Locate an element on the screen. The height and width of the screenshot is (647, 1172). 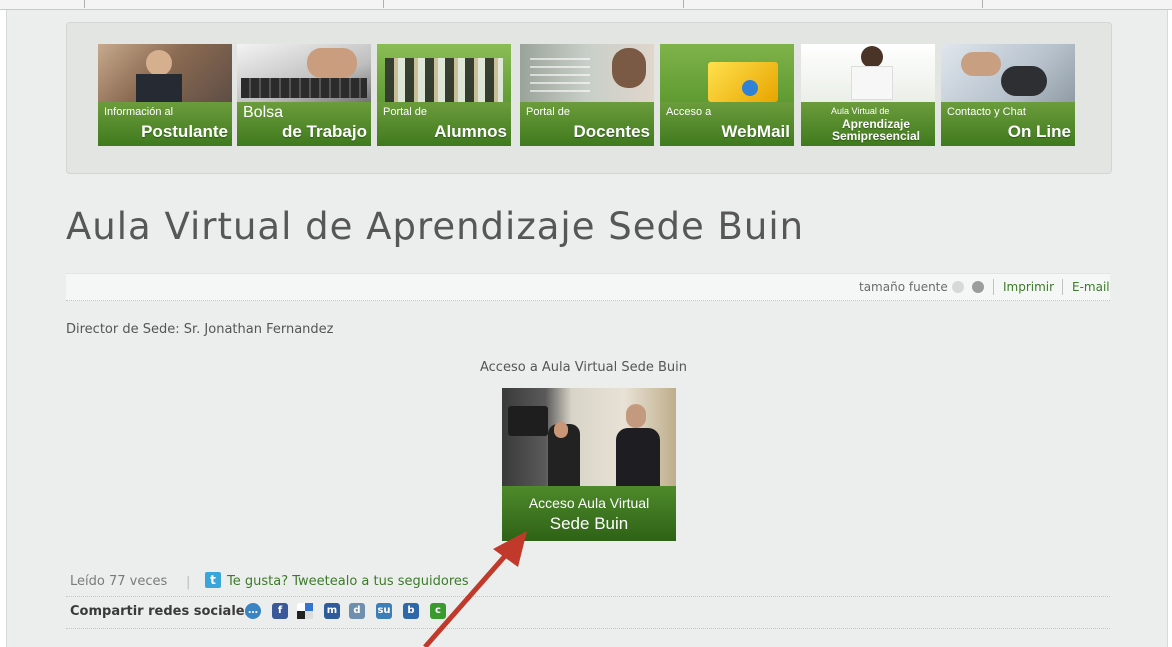
arrow-shaft is located at coordinates (468, 596).